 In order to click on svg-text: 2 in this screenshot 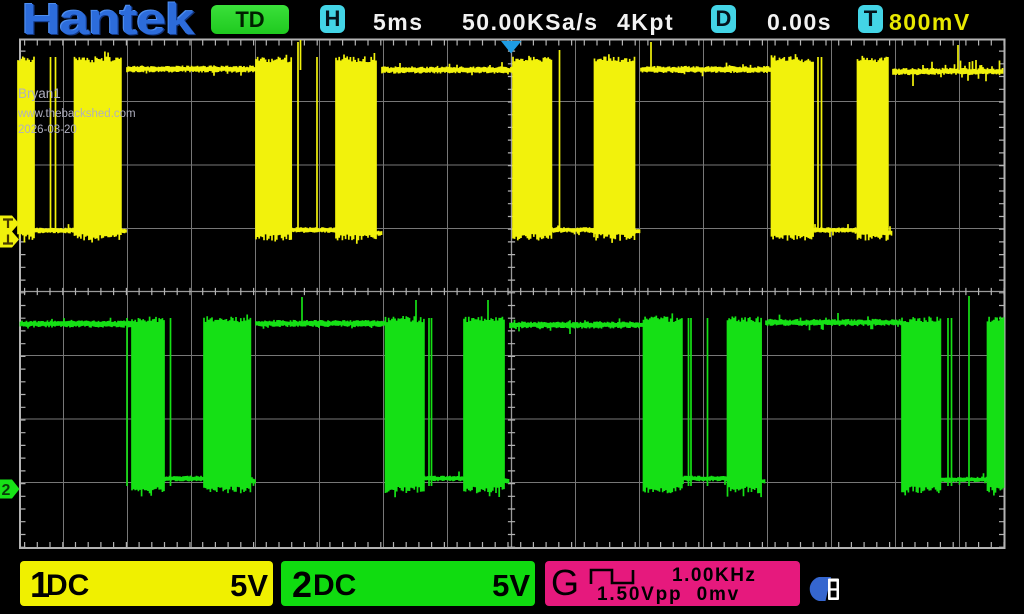, I will do `click(6, 490)`.